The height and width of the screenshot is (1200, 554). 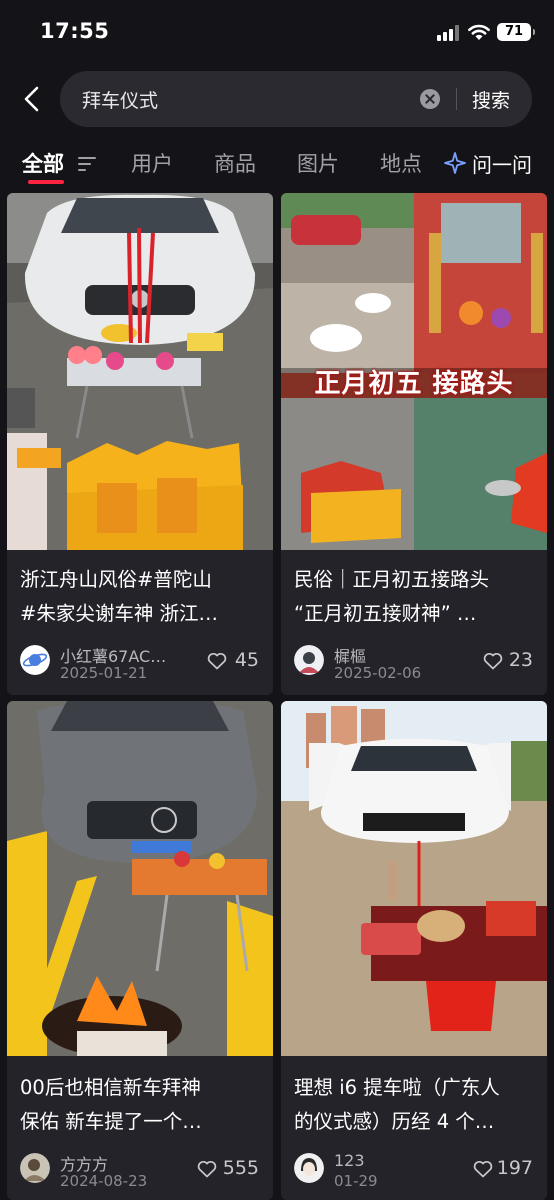 I want to click on clear-icon, so click(x=430, y=99).